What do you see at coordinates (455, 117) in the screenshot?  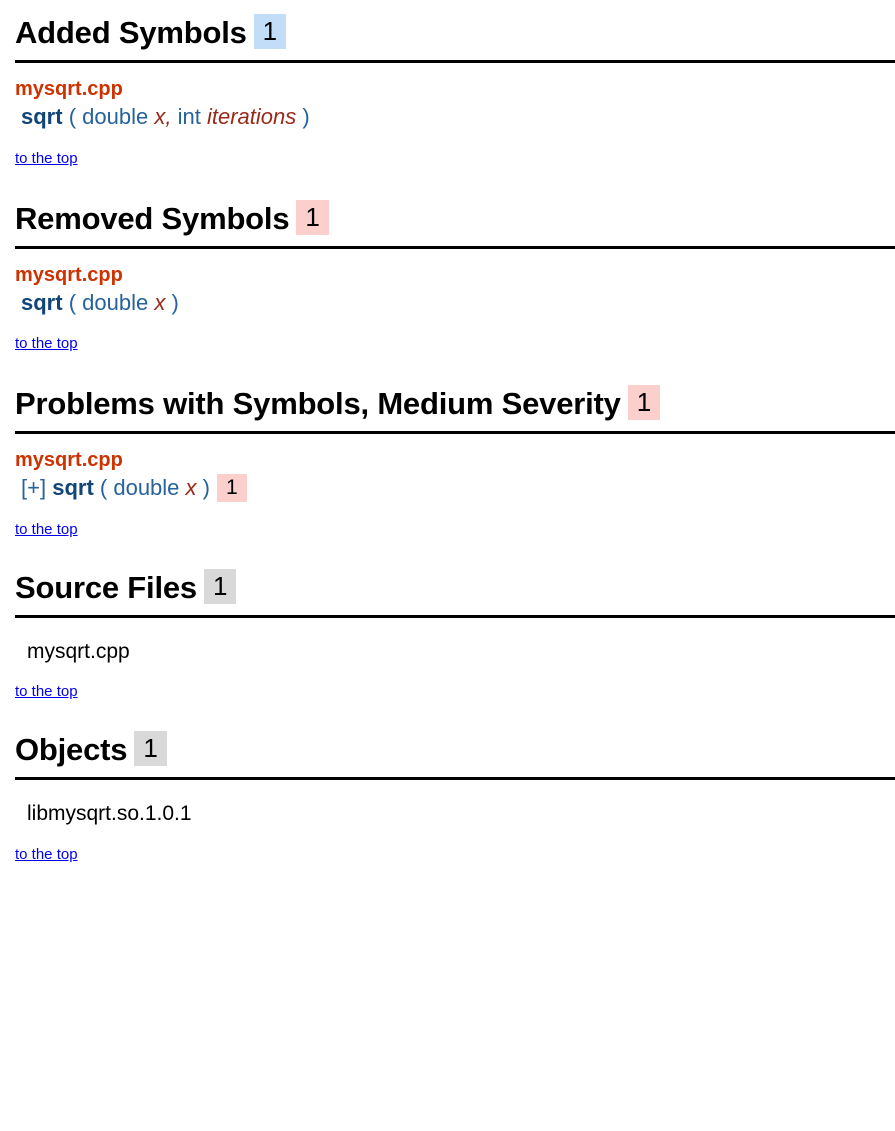 I see `added-symbol-signature: sqrt ( double x, int iterations )` at bounding box center [455, 117].